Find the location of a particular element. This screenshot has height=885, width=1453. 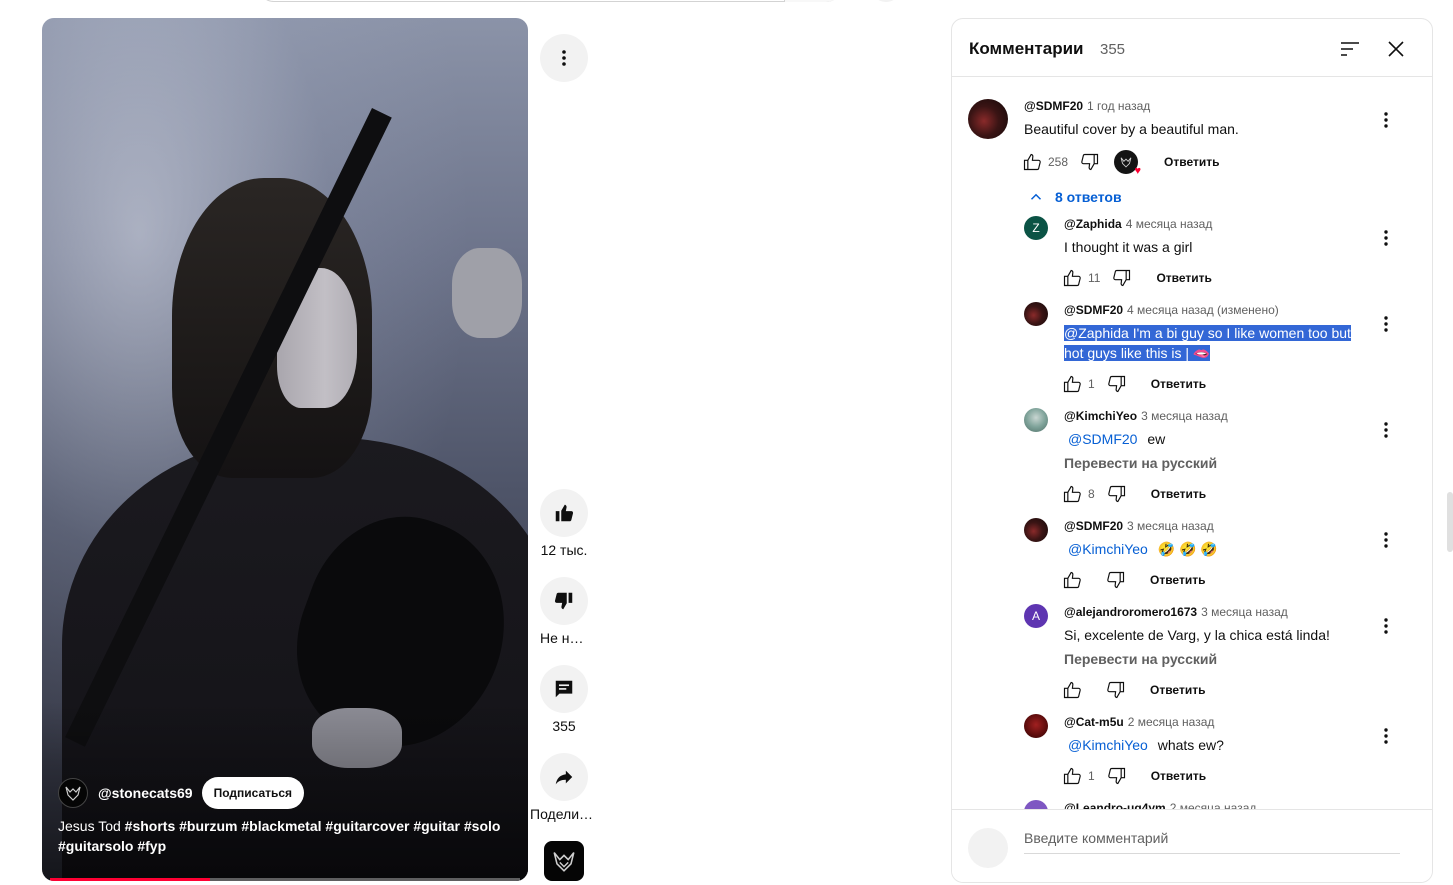

voice-search-button is located at coordinates (886, 1).